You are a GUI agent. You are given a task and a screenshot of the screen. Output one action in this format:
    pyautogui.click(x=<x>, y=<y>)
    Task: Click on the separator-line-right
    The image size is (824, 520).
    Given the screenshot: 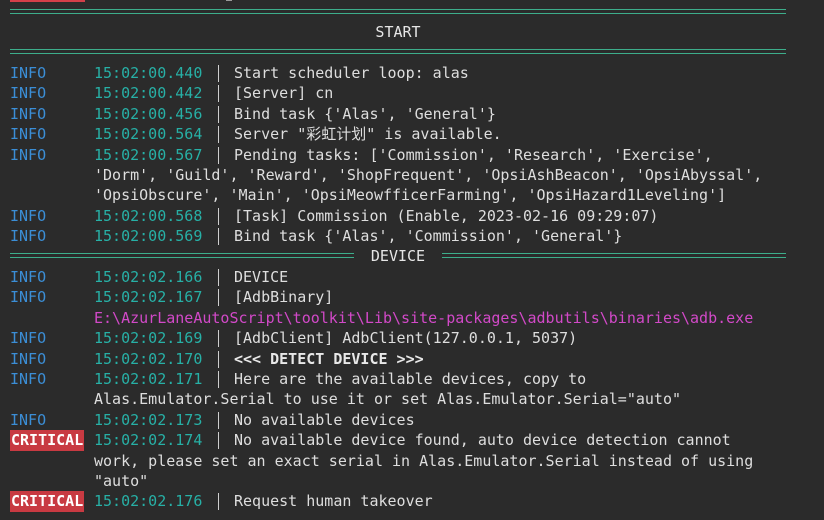 What is the action you would take?
    pyautogui.click(x=614, y=255)
    